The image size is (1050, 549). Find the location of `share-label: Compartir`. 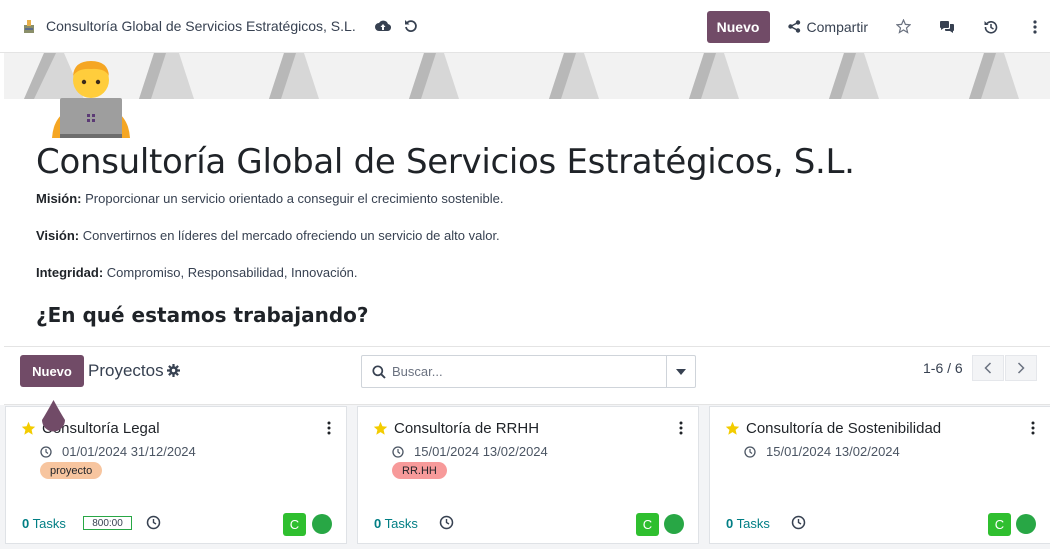

share-label: Compartir is located at coordinates (837, 26).